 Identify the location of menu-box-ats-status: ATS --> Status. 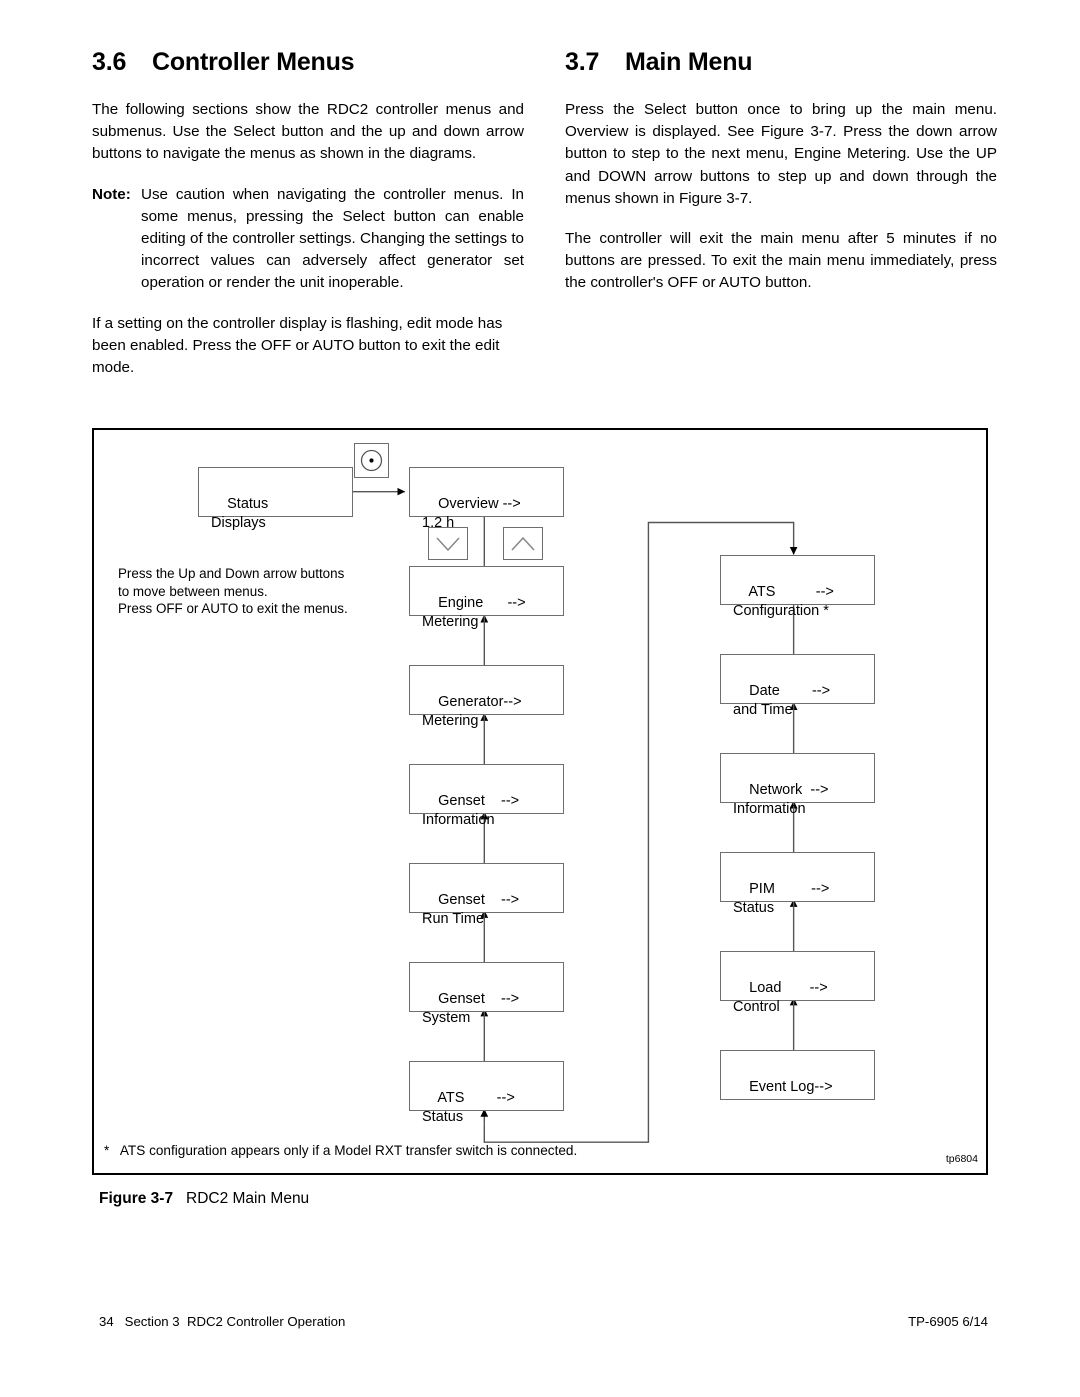
(486, 1093).